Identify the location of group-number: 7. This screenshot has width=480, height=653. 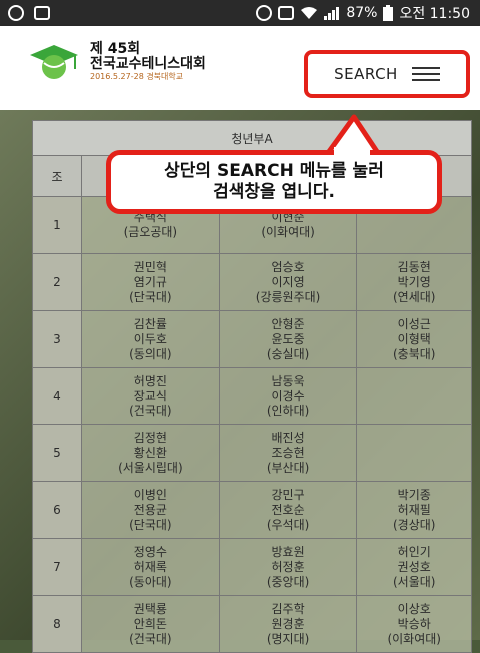
(57, 567).